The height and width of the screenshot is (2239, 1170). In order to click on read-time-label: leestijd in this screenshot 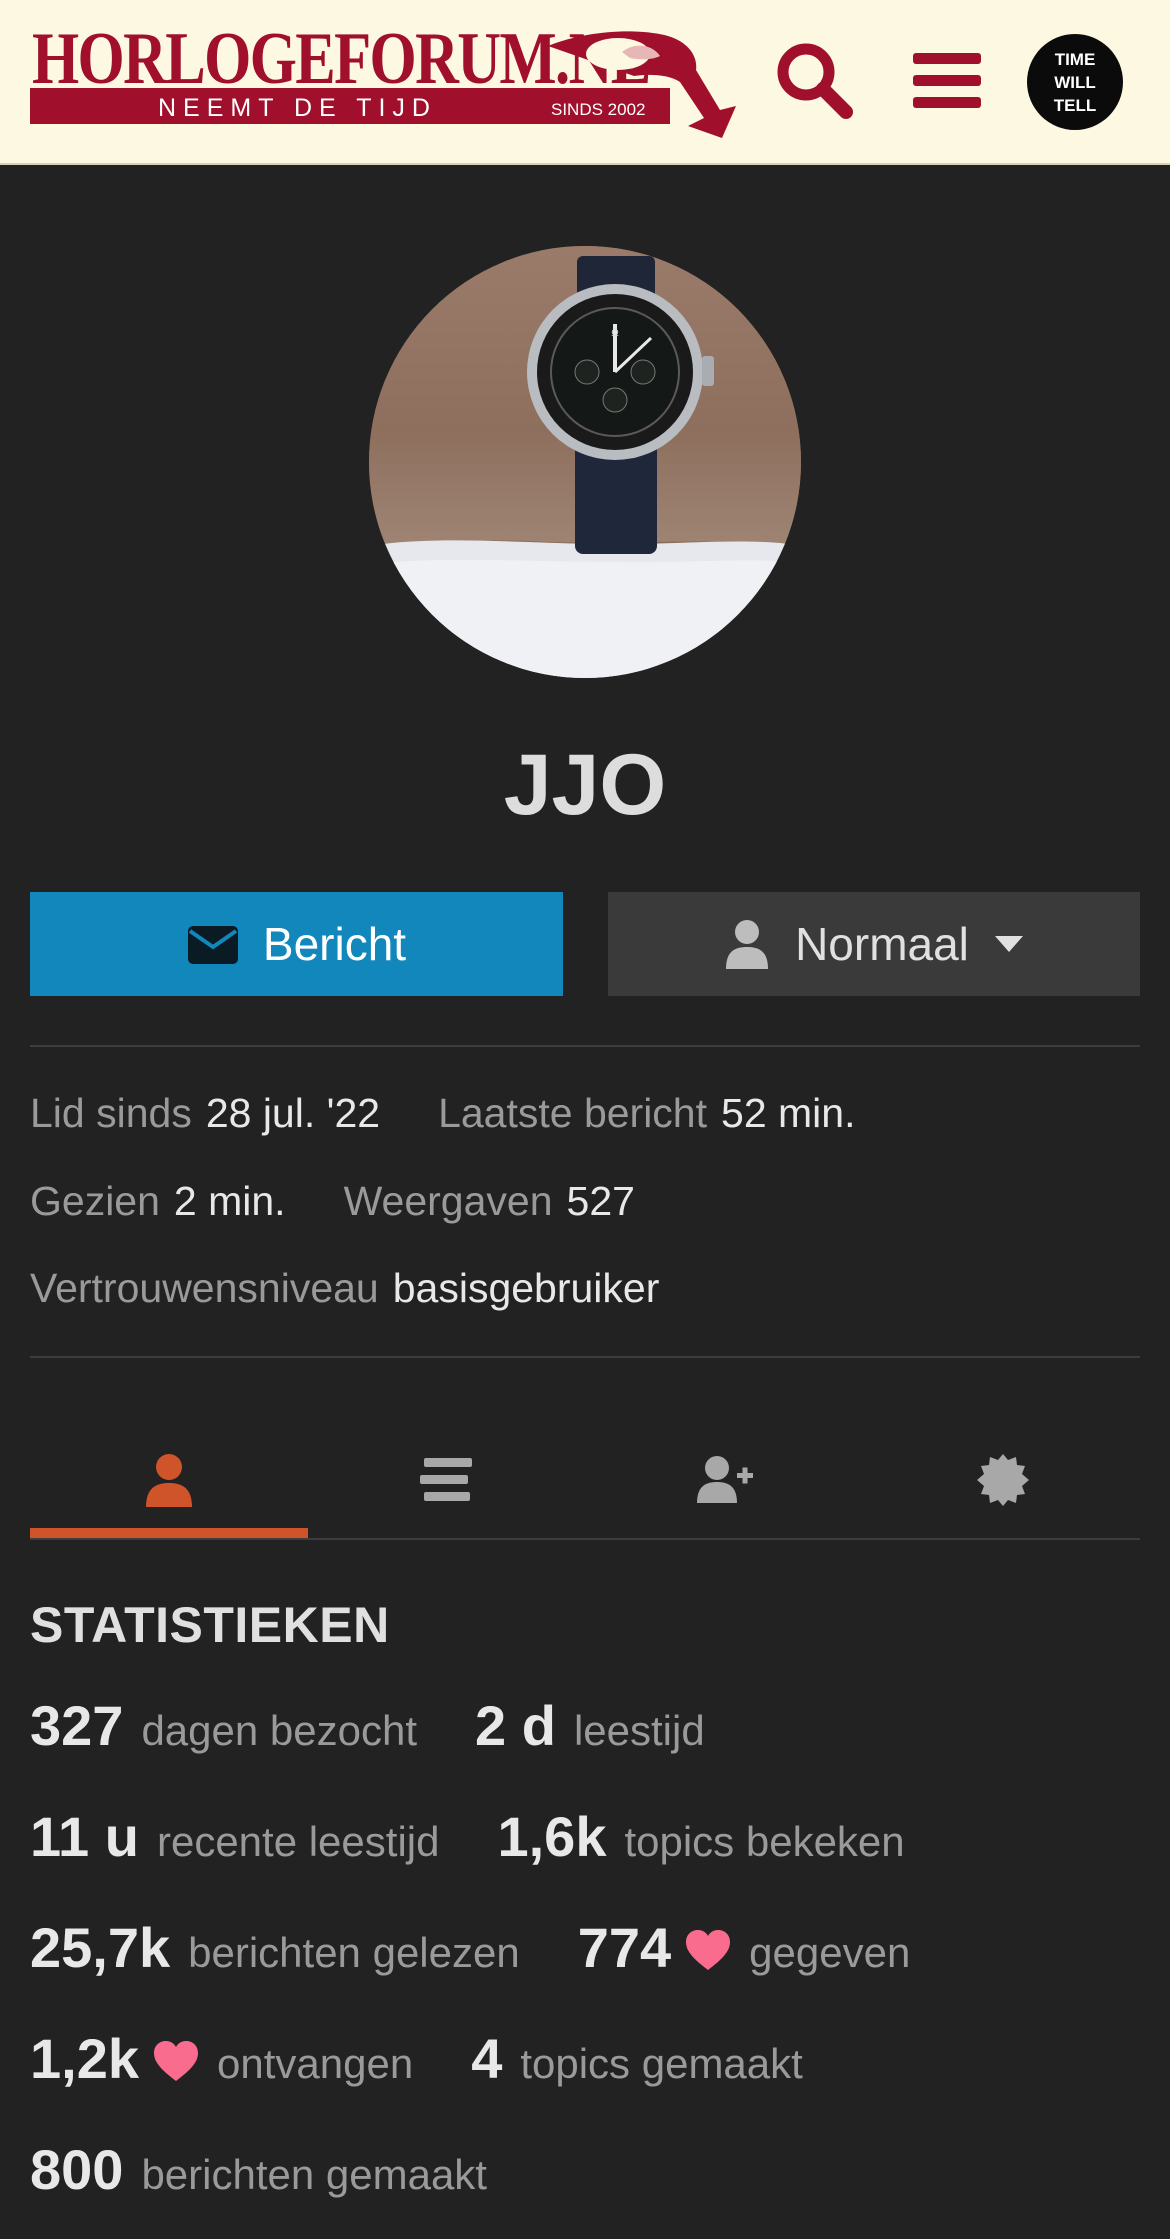, I will do `click(639, 1730)`.